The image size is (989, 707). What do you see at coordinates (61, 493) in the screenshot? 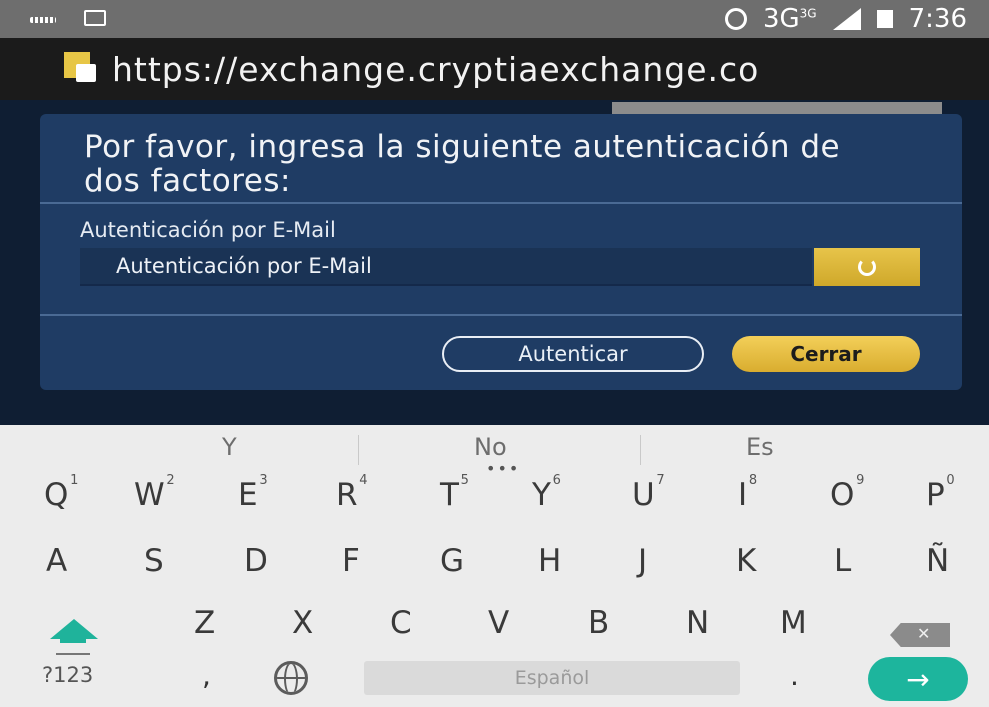
I see `key-q: Q1` at bounding box center [61, 493].